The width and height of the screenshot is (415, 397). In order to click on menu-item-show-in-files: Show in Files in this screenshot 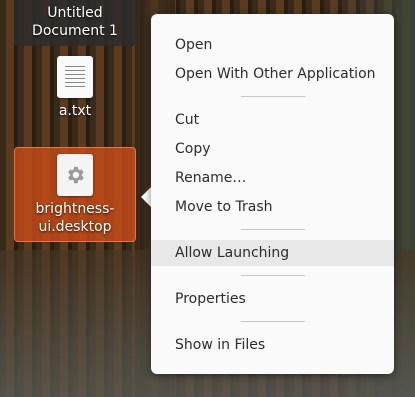, I will do `click(272, 345)`.